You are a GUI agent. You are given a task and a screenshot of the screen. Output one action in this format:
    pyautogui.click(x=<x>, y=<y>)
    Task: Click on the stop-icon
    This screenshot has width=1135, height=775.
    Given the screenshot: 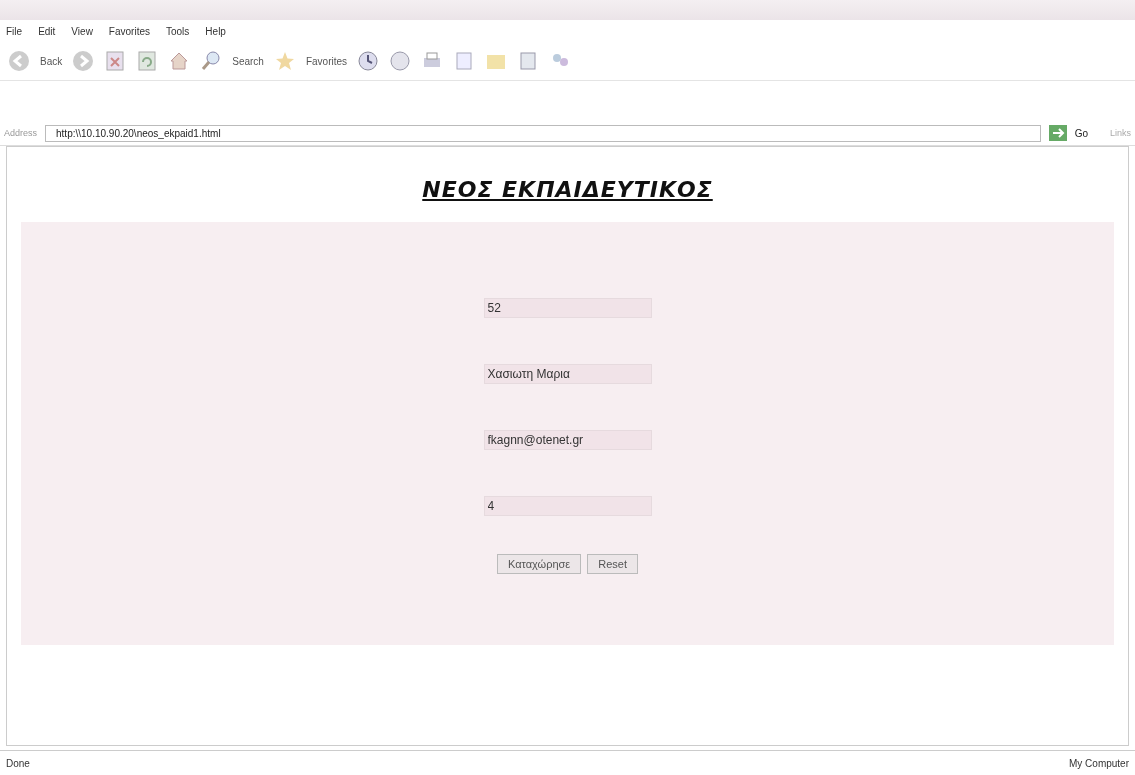 What is the action you would take?
    pyautogui.click(x=115, y=61)
    